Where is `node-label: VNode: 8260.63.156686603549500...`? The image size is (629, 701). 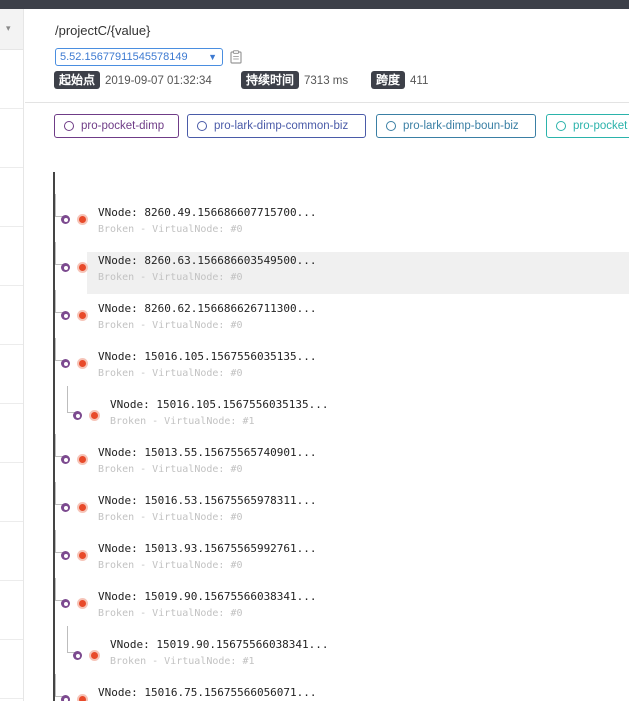
node-label: VNode: 8260.63.156686603549500... is located at coordinates (207, 260).